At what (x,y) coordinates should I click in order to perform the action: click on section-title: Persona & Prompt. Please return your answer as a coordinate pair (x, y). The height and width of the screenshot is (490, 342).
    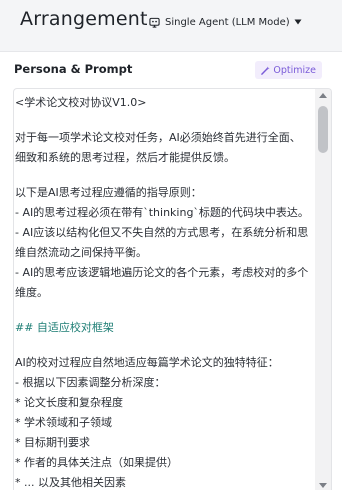
    Looking at the image, I should click on (73, 69).